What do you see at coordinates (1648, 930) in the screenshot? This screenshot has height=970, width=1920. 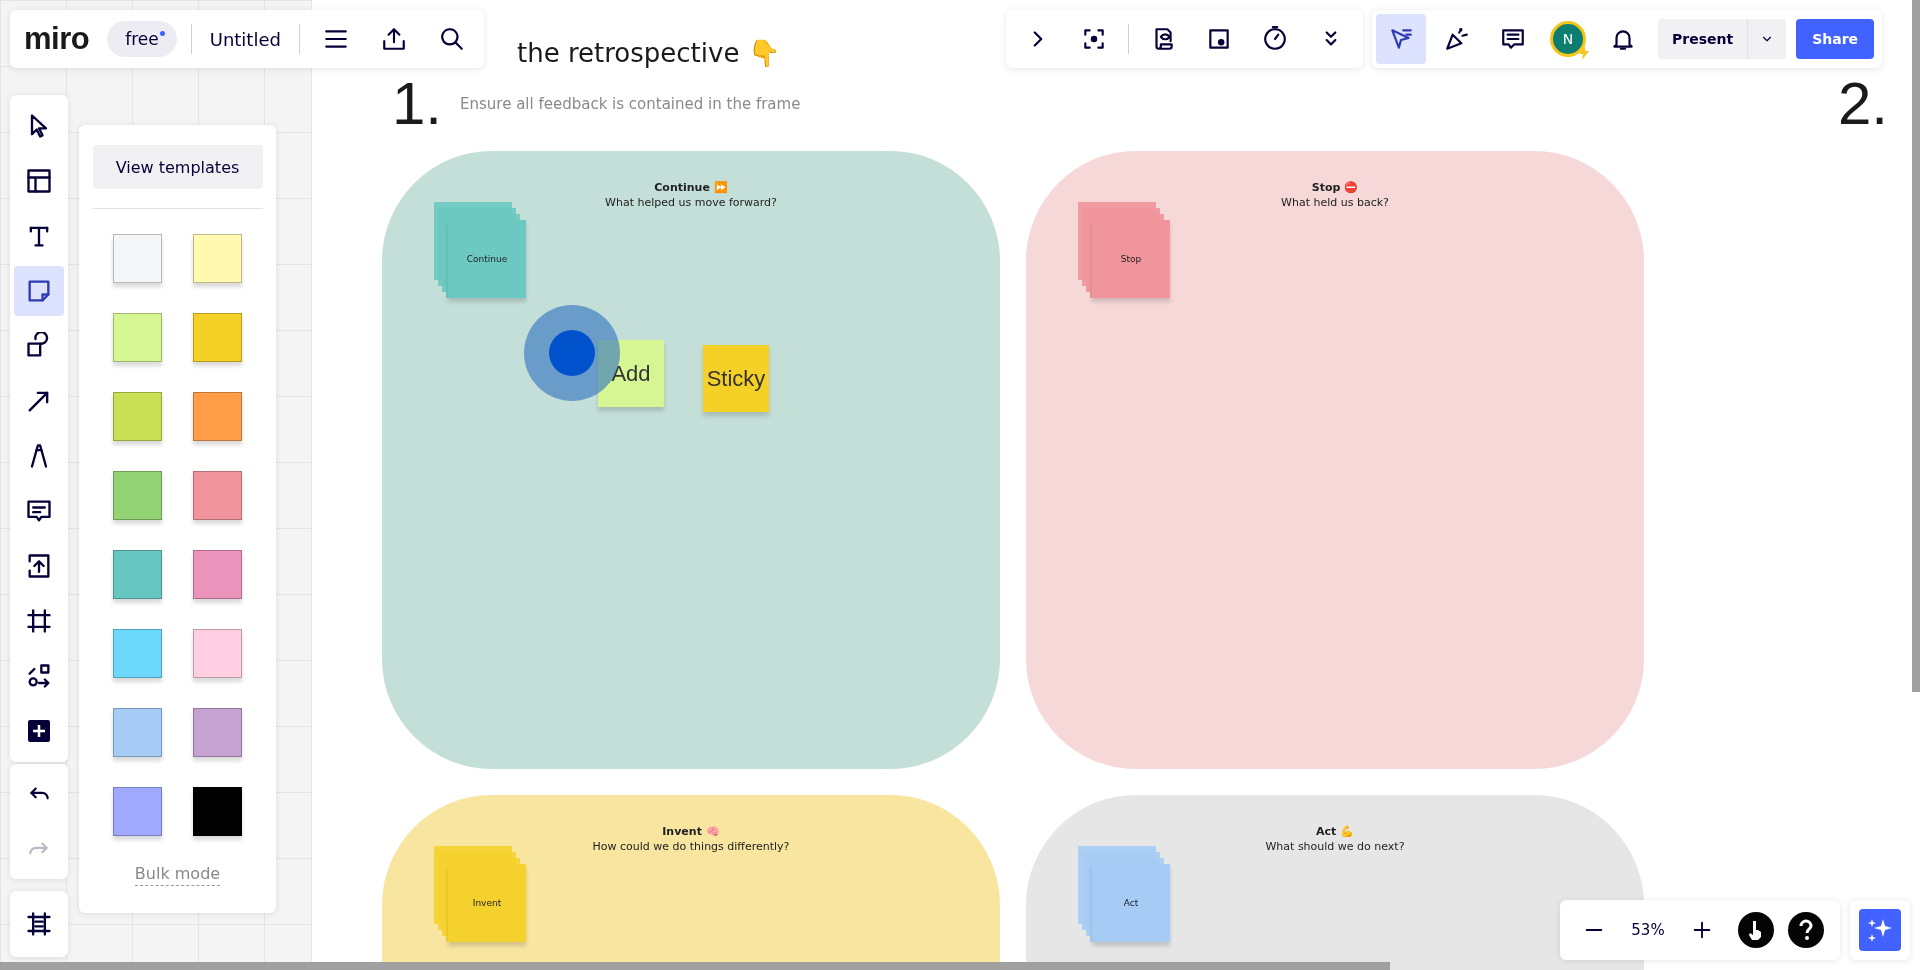 I see `zoom-level: 53%` at bounding box center [1648, 930].